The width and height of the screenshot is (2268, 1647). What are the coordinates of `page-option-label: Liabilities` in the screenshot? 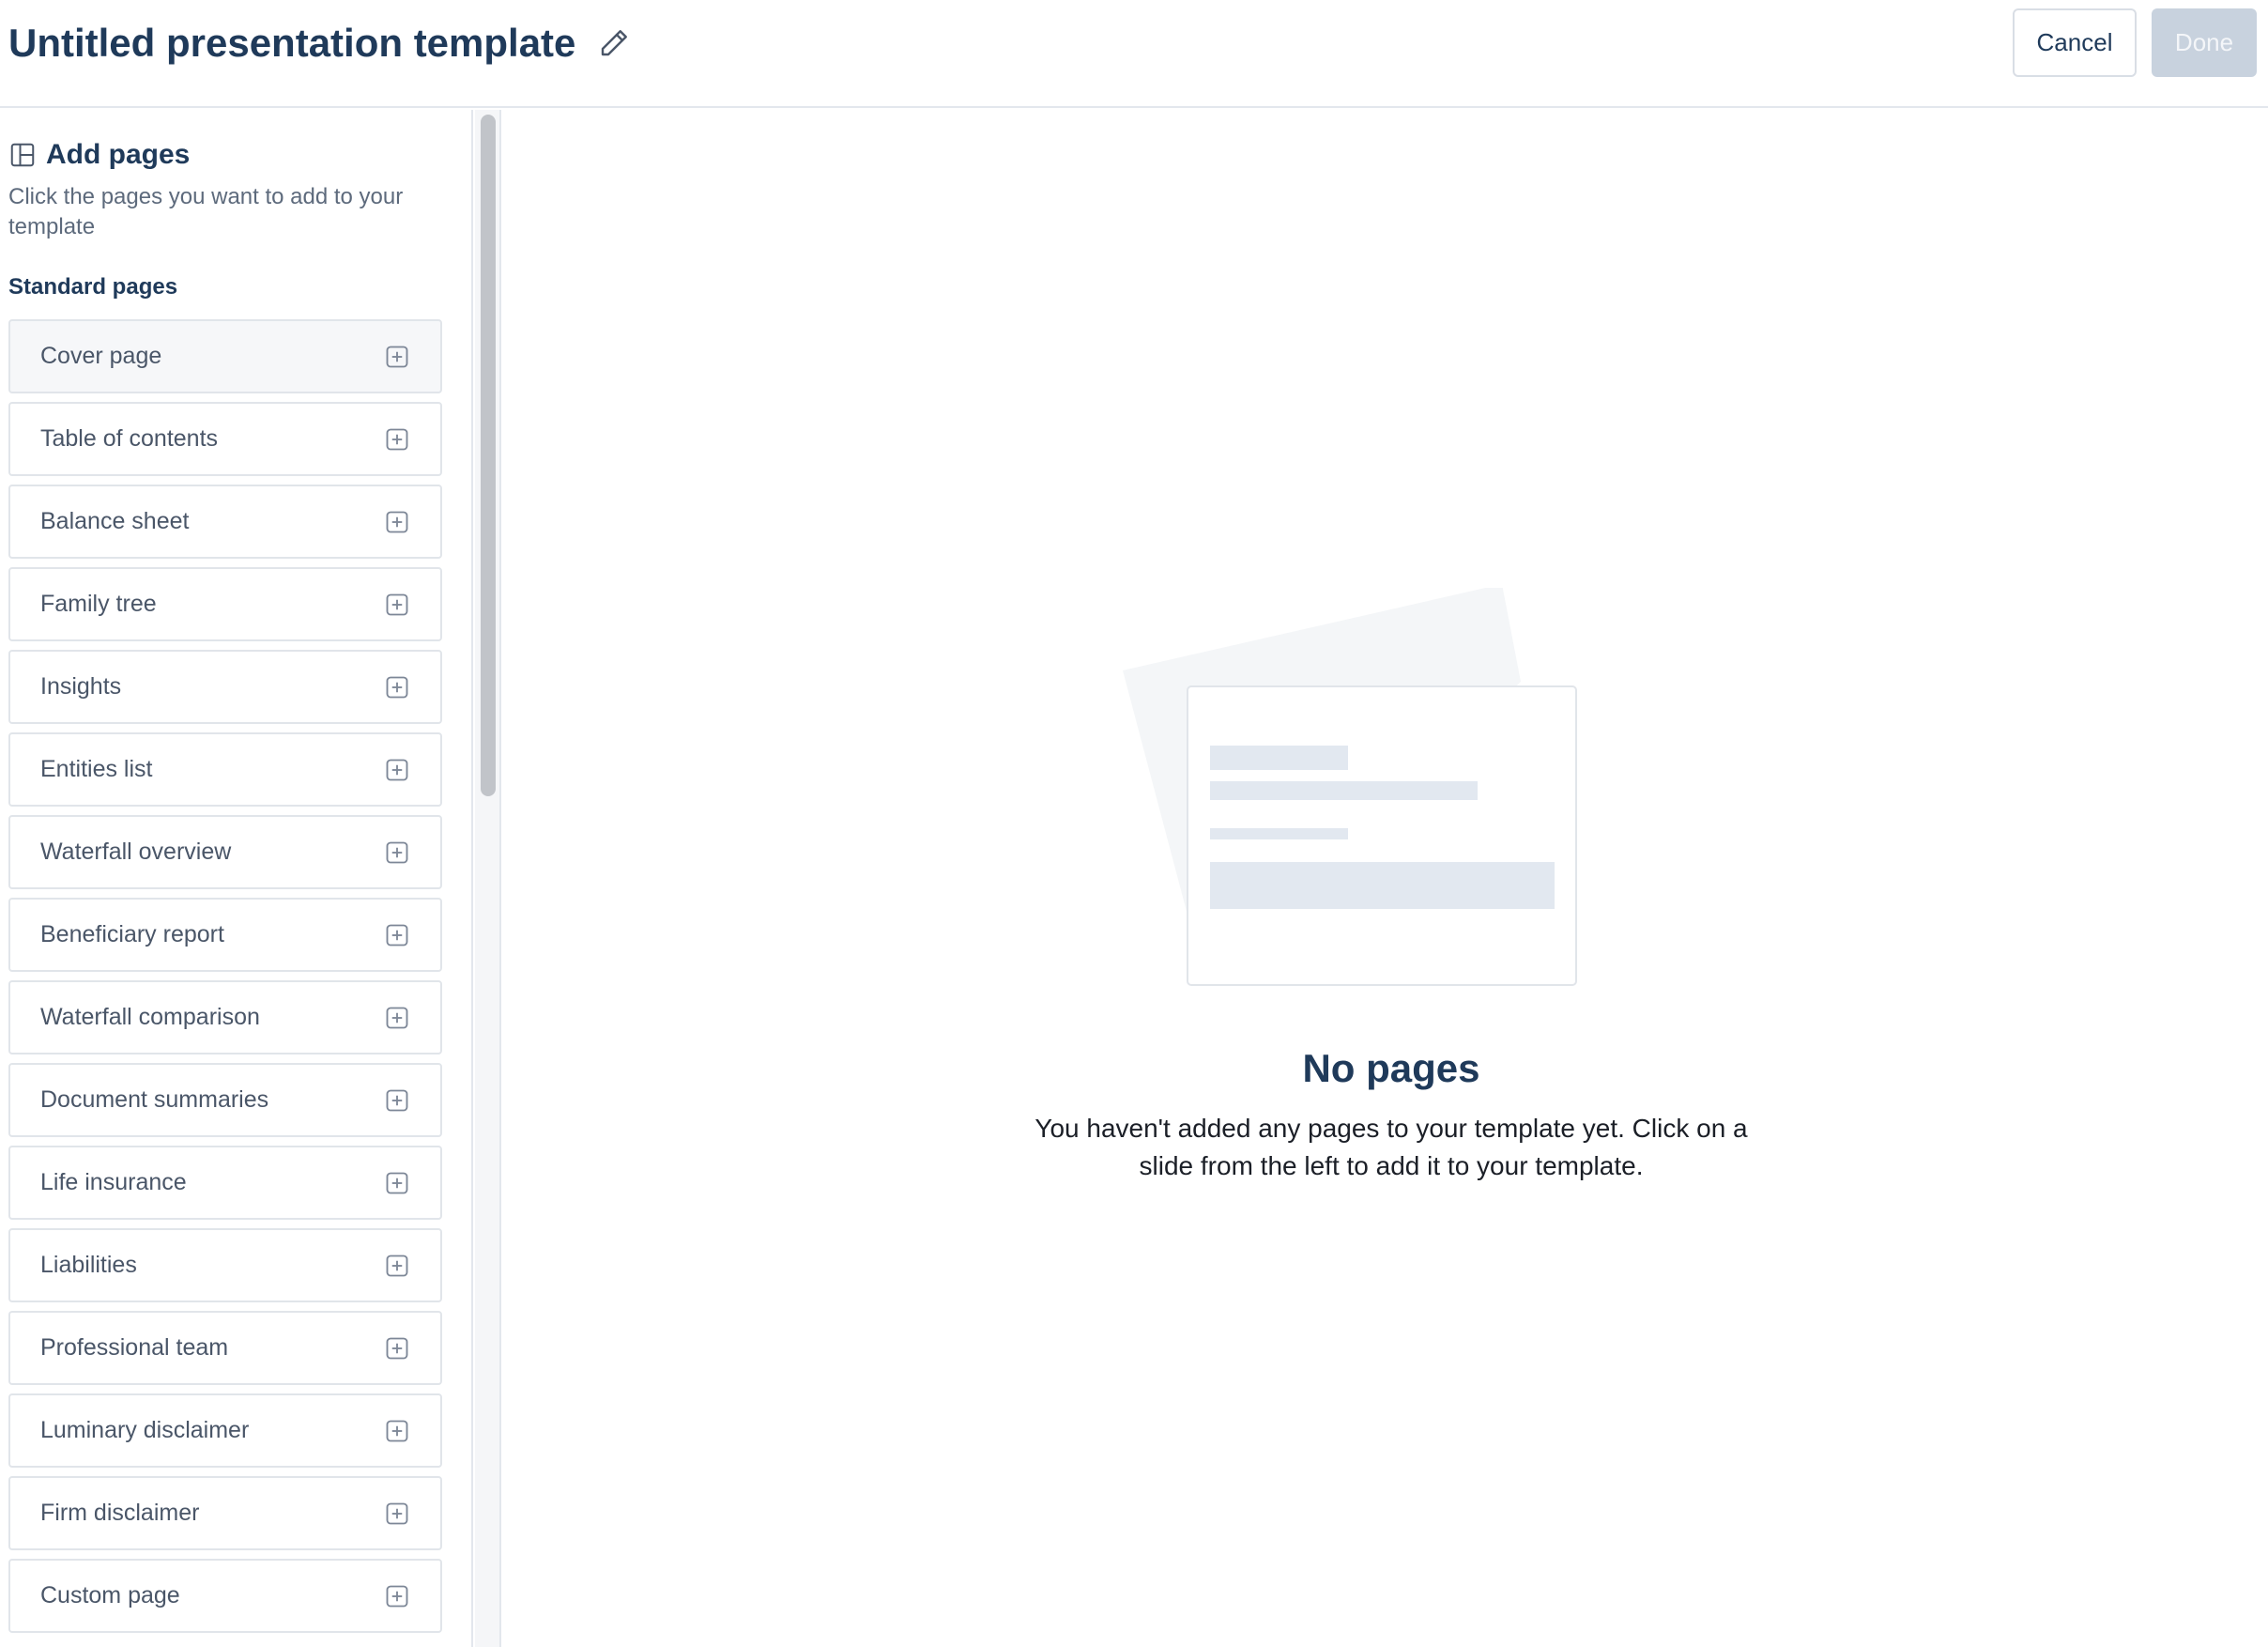 It's located at (88, 1265).